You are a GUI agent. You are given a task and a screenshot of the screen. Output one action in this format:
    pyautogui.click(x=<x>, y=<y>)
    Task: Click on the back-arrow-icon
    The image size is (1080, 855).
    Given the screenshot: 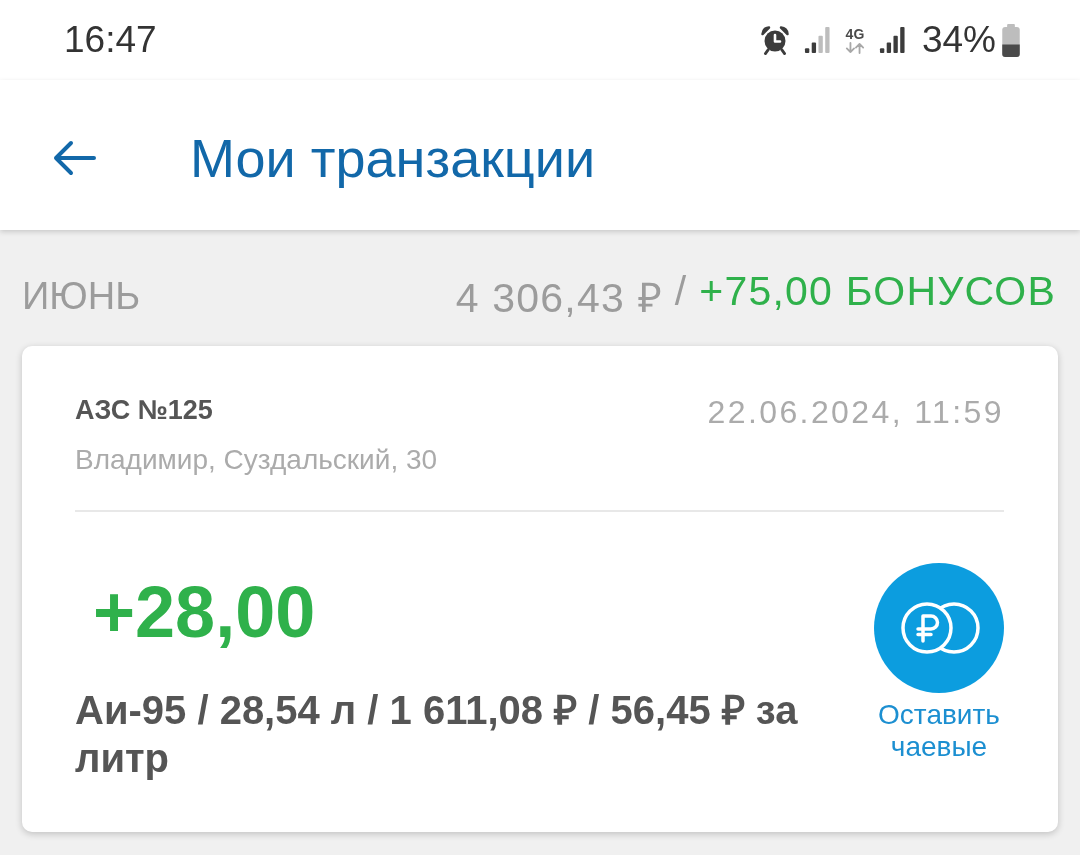 What is the action you would take?
    pyautogui.click(x=74, y=158)
    